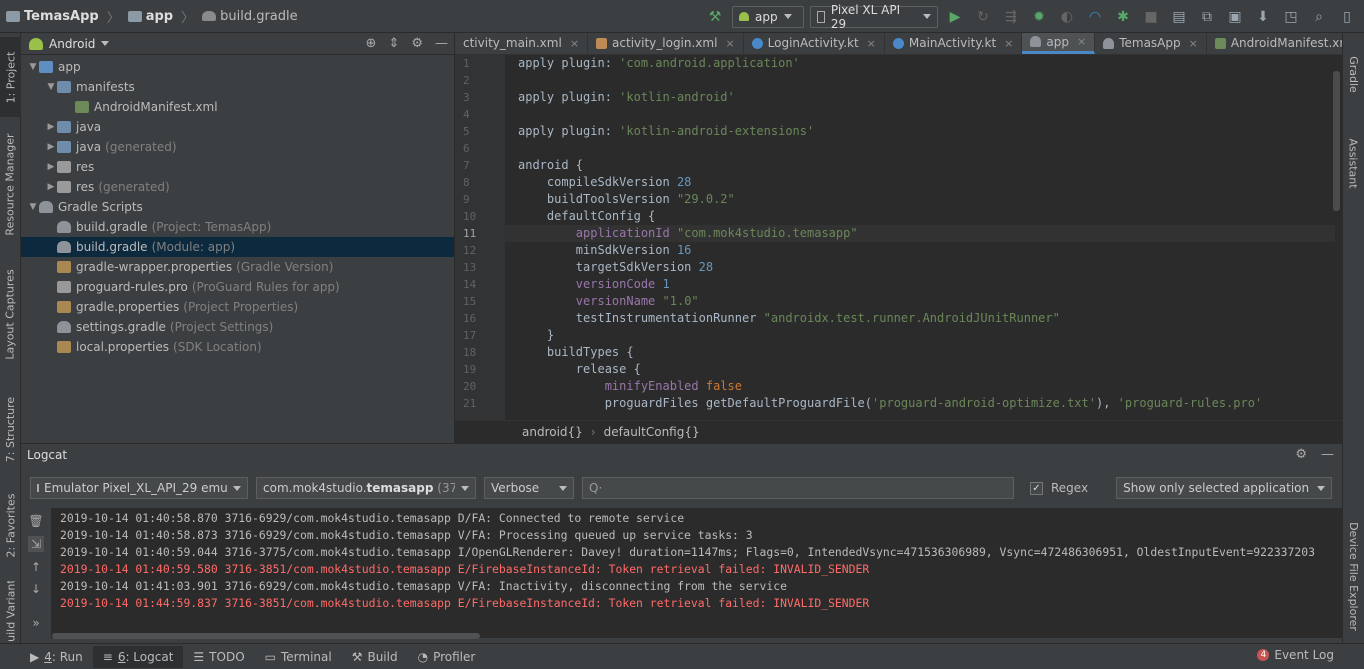  Describe the element at coordinates (72, 44) in the screenshot. I see `project-view-select: Android` at that location.